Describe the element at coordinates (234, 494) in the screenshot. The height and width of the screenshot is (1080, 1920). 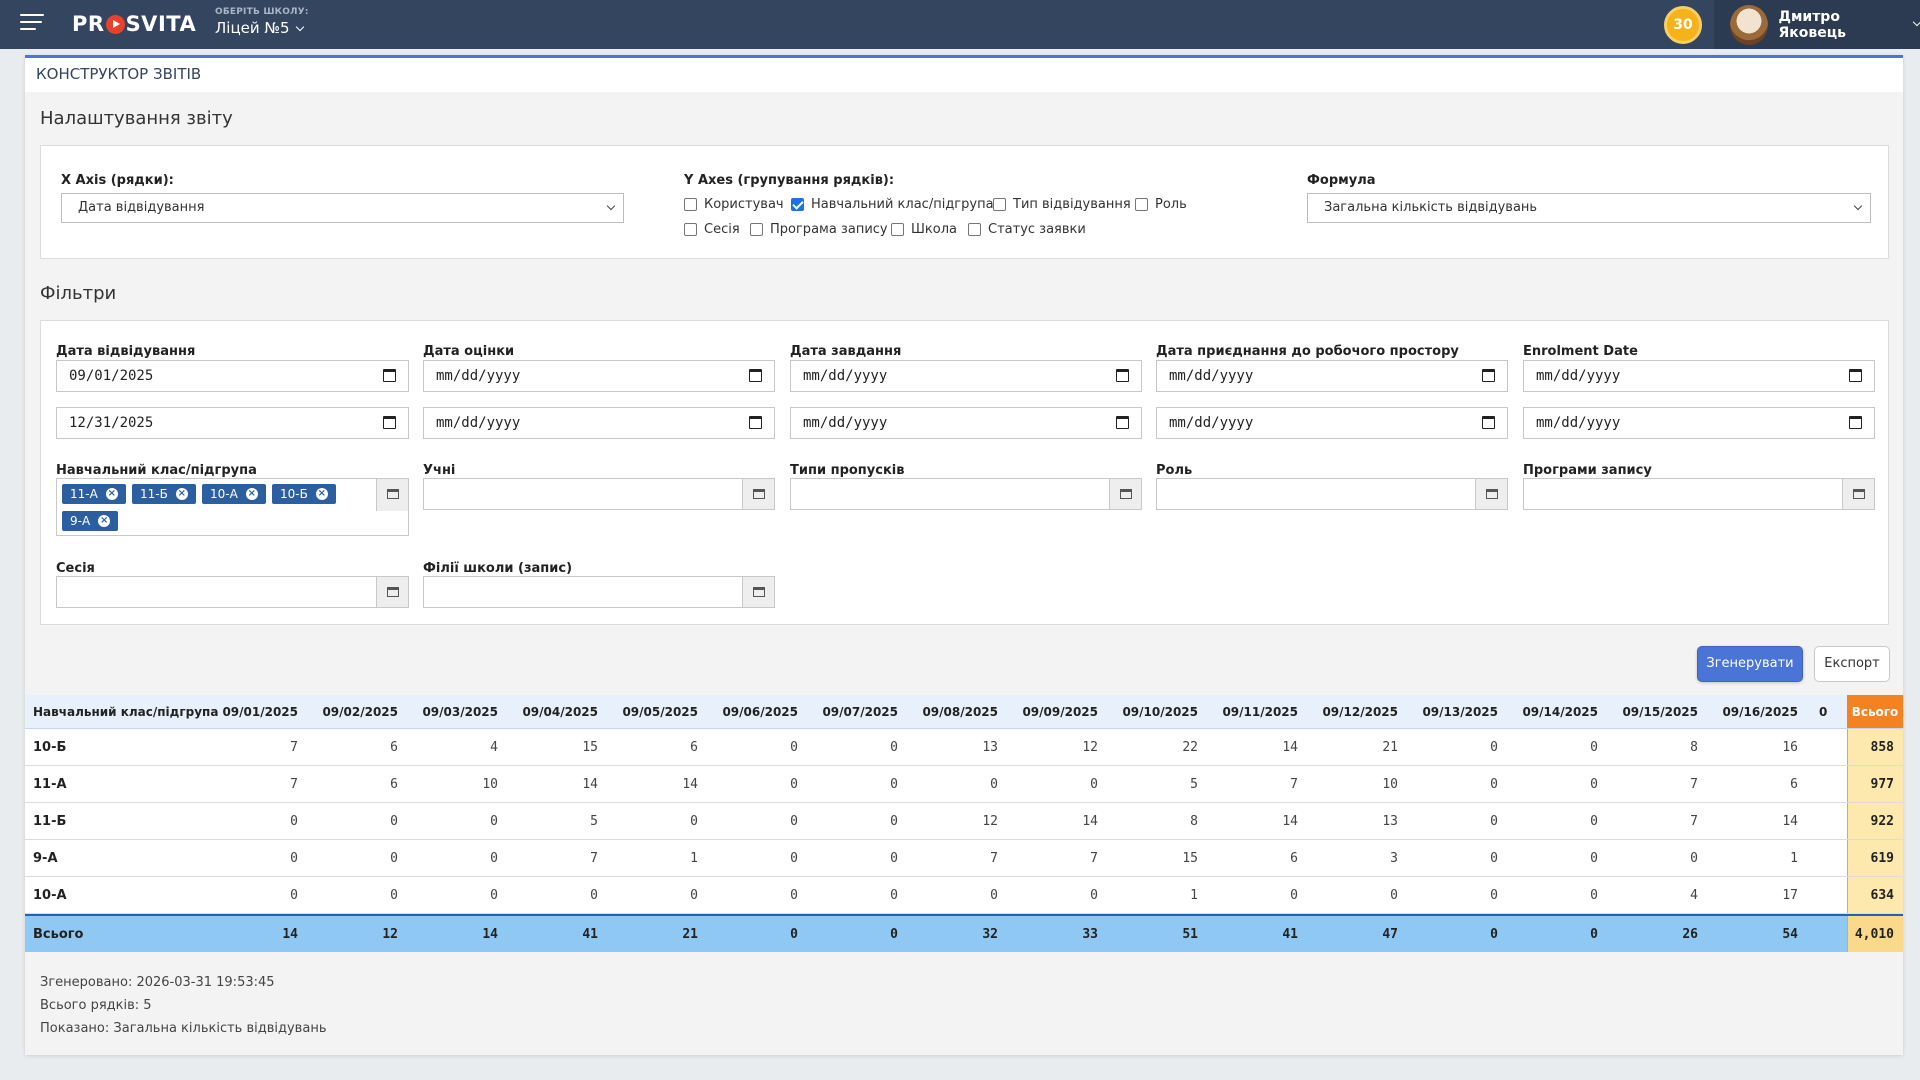
I see `class-tag: 10-А ×` at that location.